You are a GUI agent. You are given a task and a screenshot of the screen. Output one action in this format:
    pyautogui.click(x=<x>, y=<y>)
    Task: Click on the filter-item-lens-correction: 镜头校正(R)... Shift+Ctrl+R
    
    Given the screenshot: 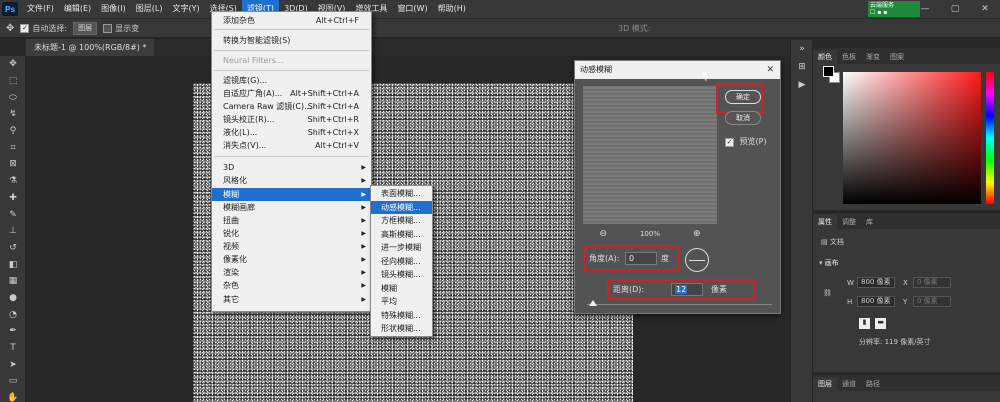 What is the action you would take?
    pyautogui.click(x=291, y=119)
    